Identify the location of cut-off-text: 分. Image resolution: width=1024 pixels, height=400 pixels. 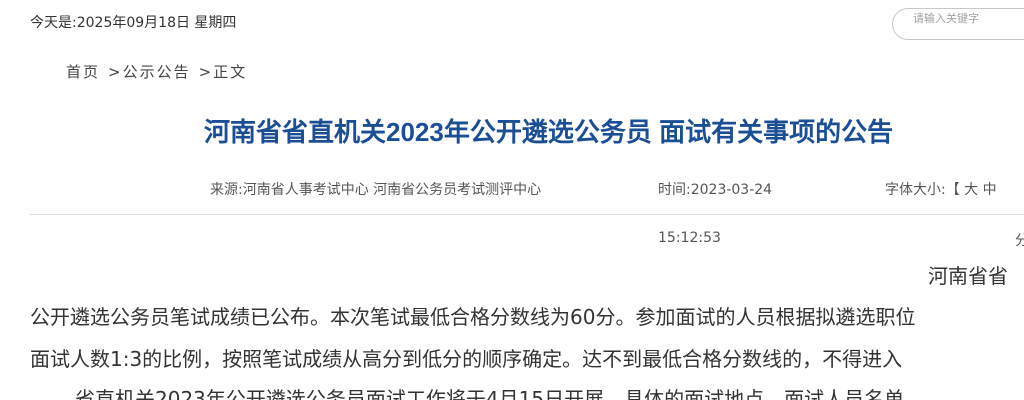
(1019, 241).